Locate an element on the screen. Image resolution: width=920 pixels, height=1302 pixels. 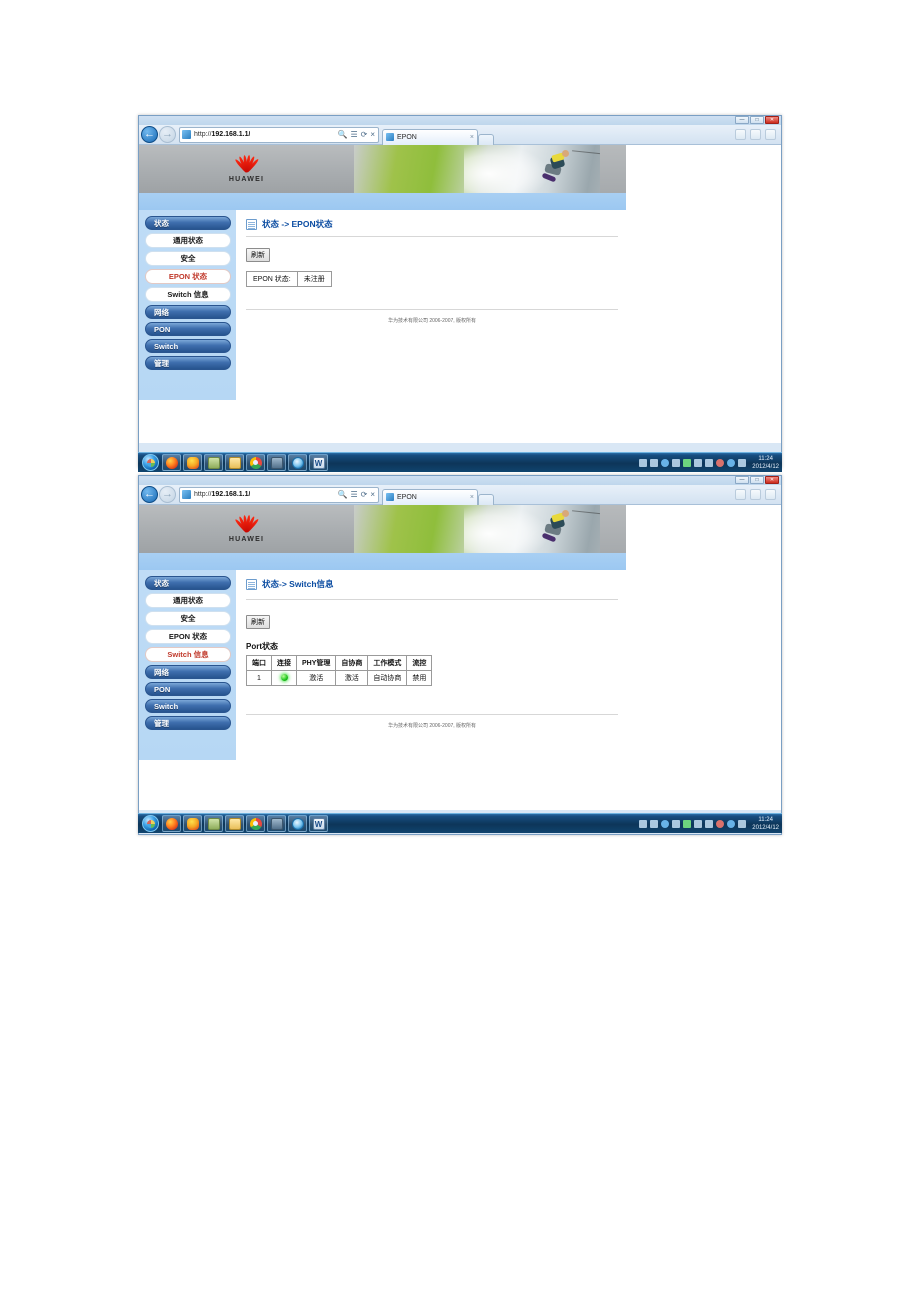
wakeboarder is located at coordinates (557, 167).